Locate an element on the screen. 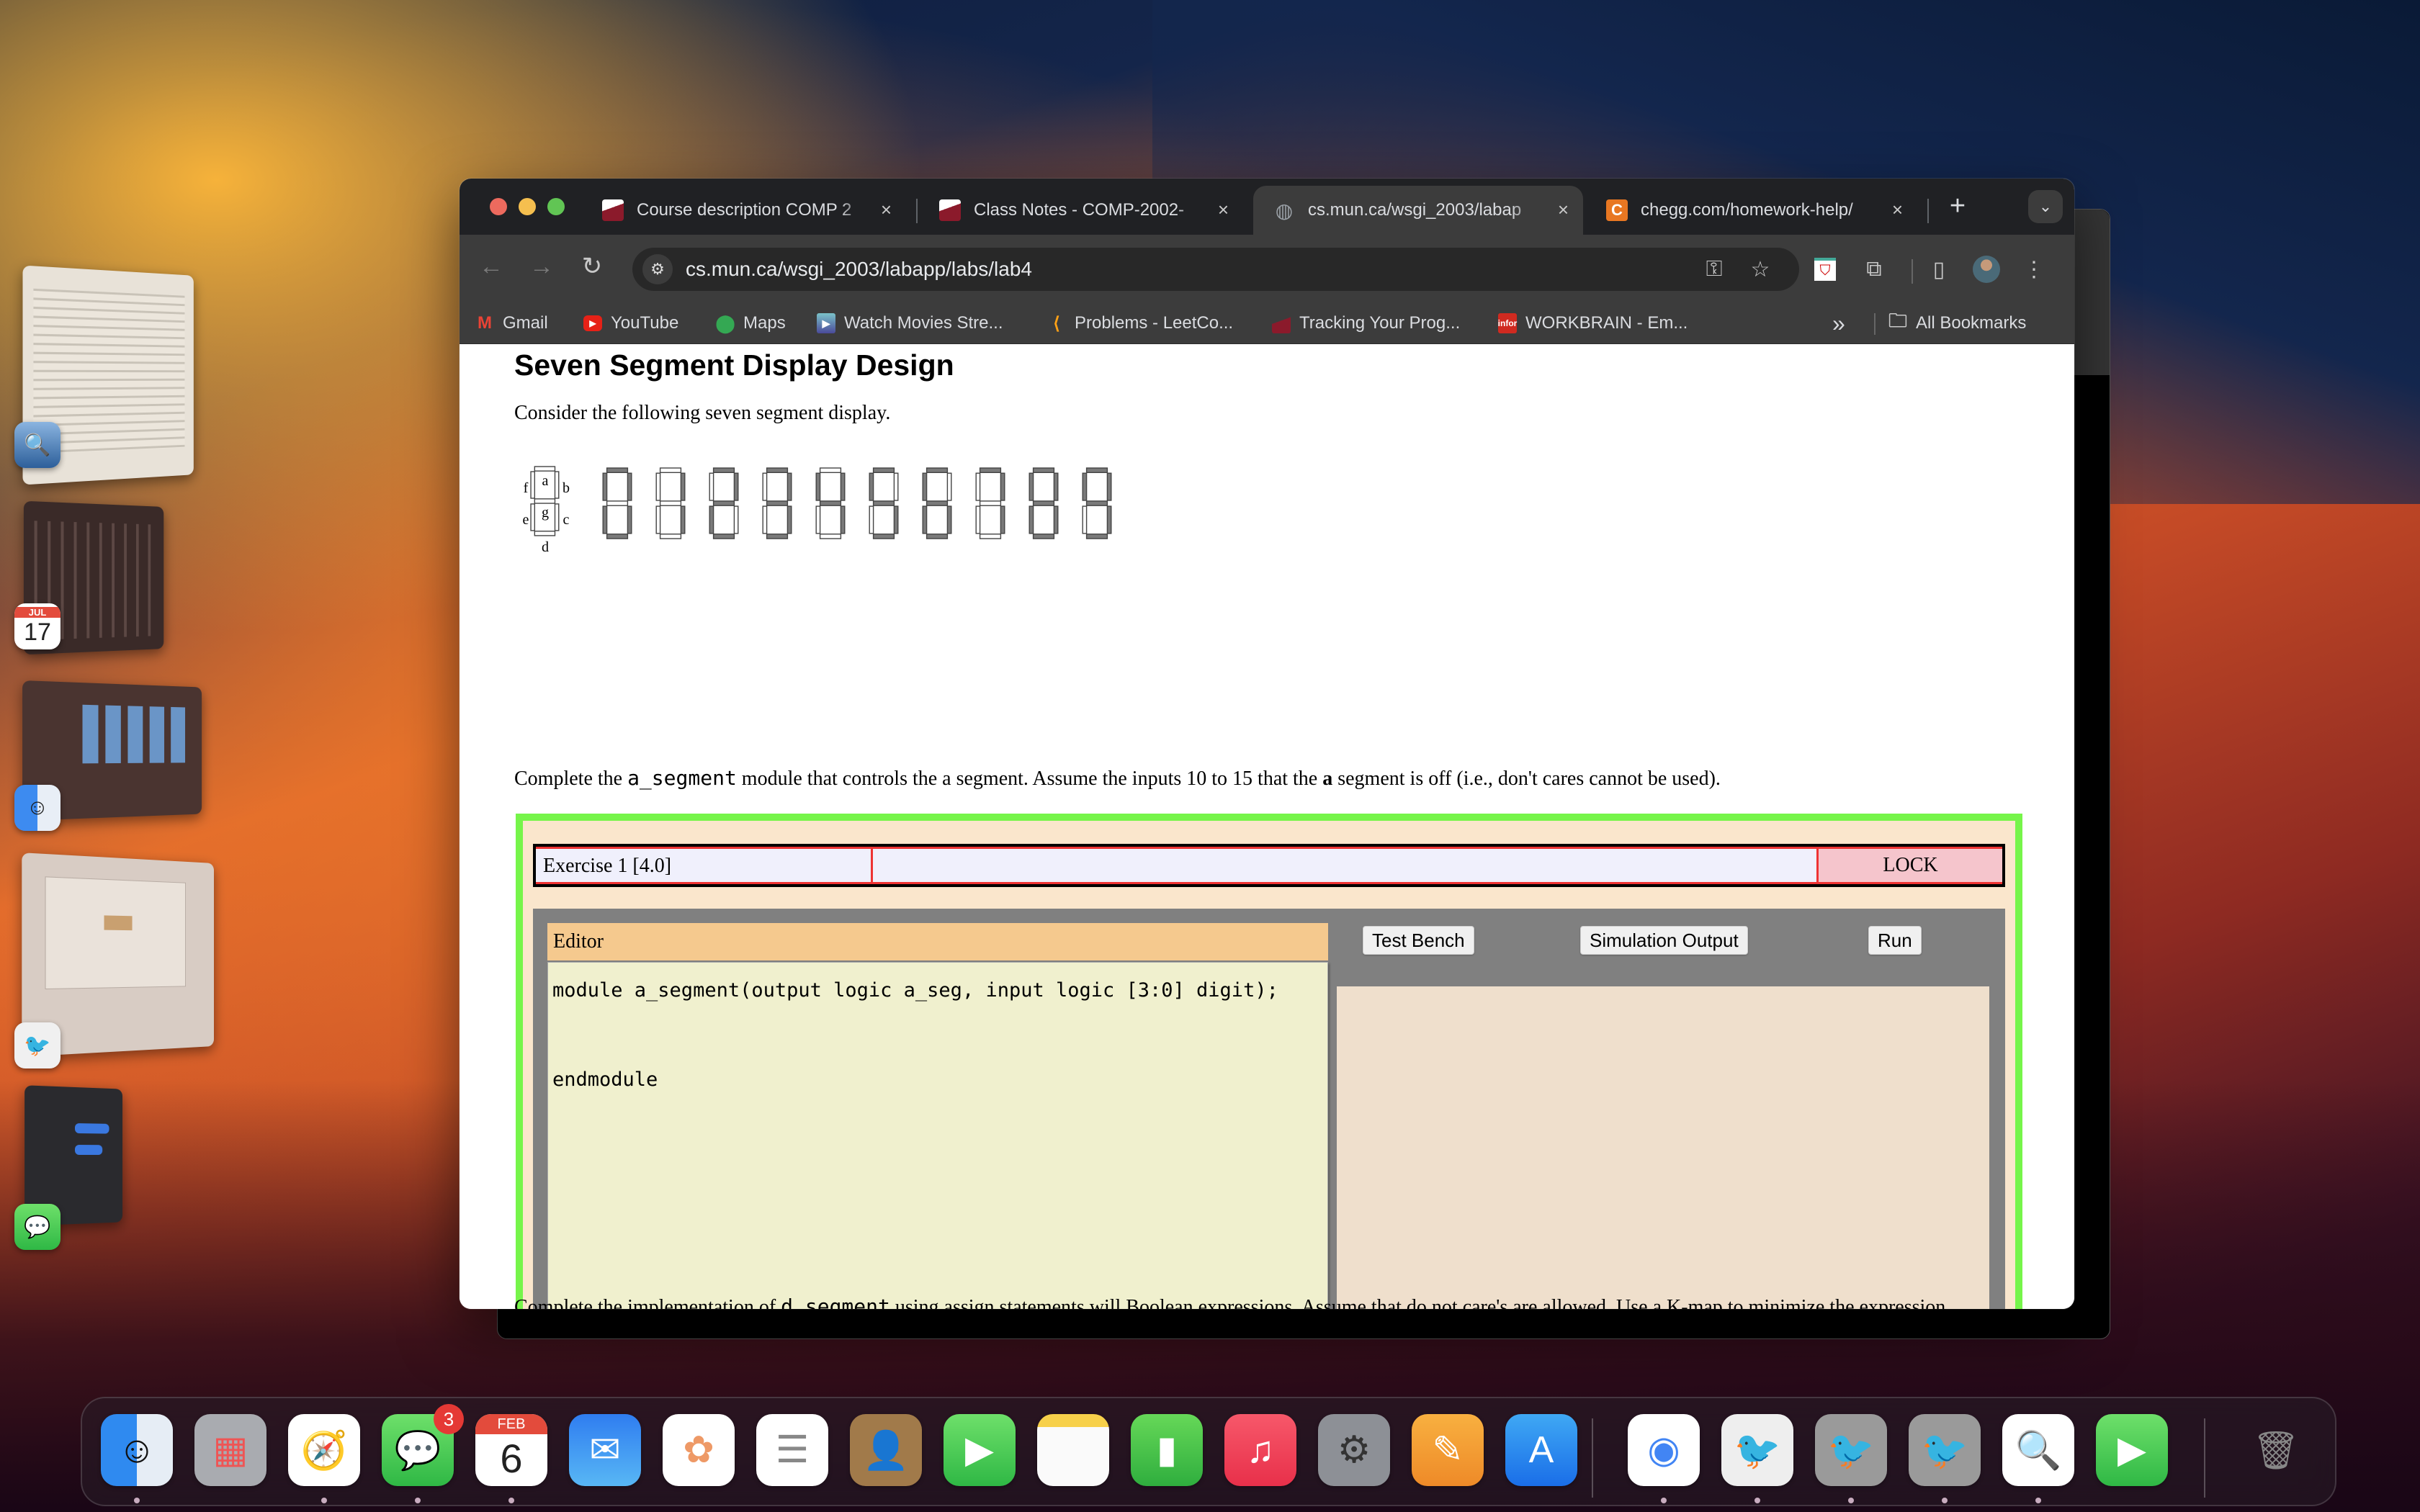  dock-contacts-icon: 👤 is located at coordinates (886, 1450).